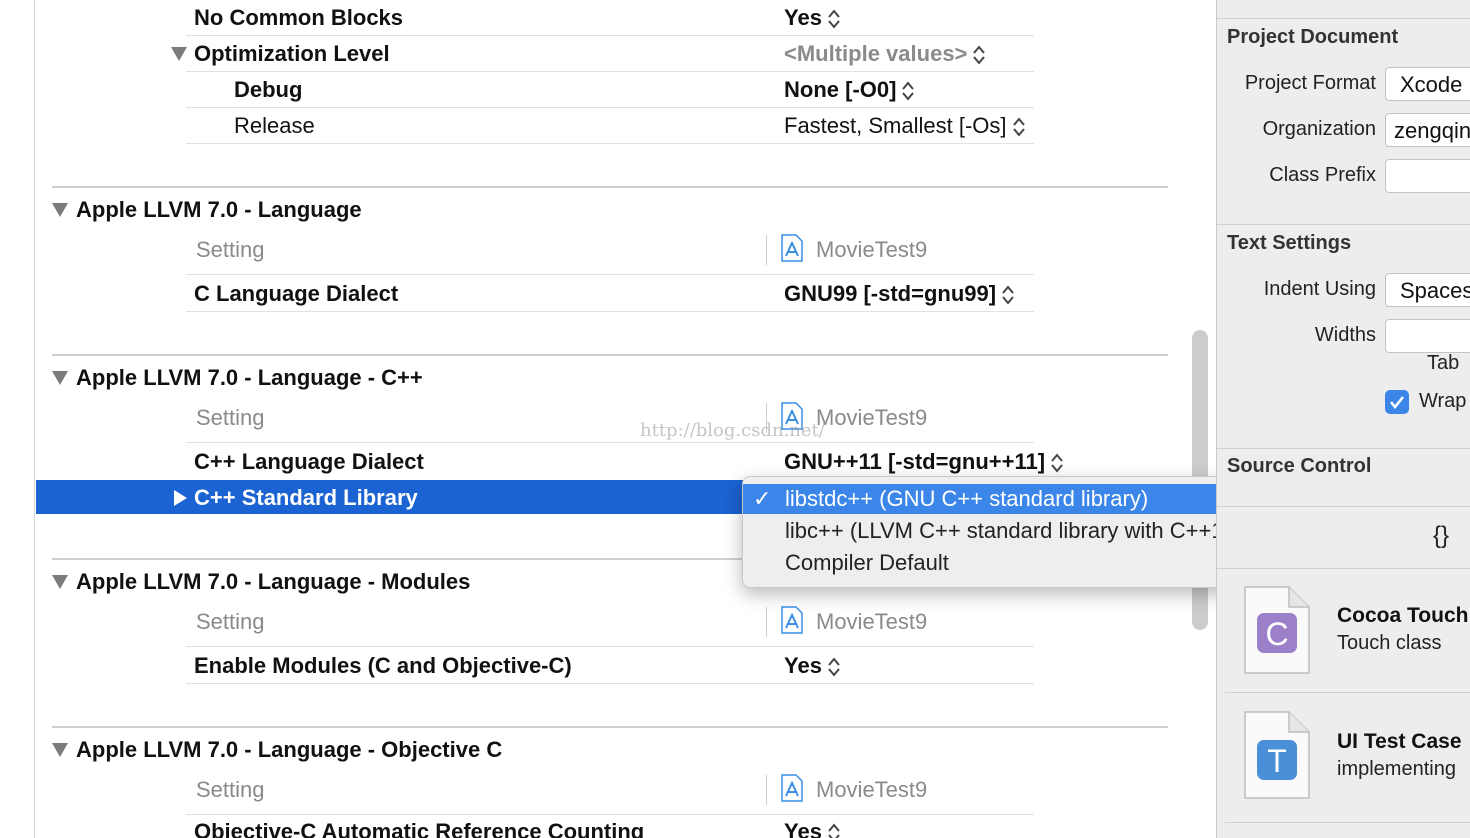 This screenshot has height=838, width=1470. Describe the element at coordinates (590, 90) in the screenshot. I see `setting-row-debug: Debug None [-O0]` at that location.